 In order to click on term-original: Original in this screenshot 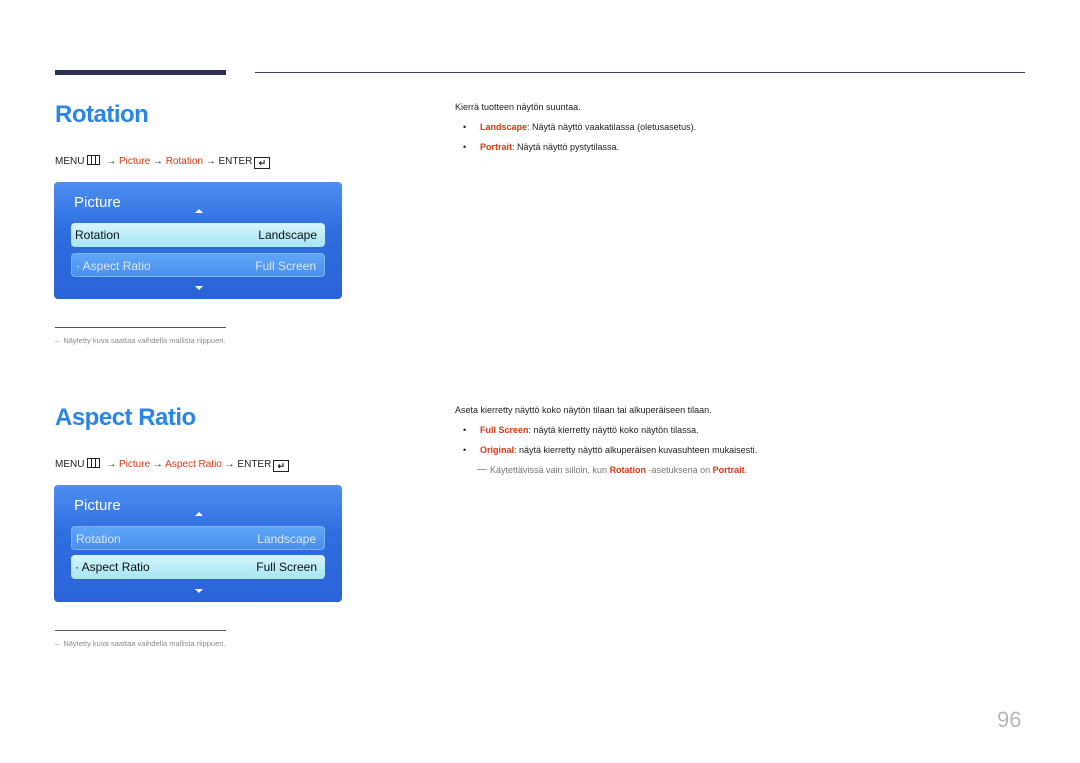, I will do `click(497, 450)`.